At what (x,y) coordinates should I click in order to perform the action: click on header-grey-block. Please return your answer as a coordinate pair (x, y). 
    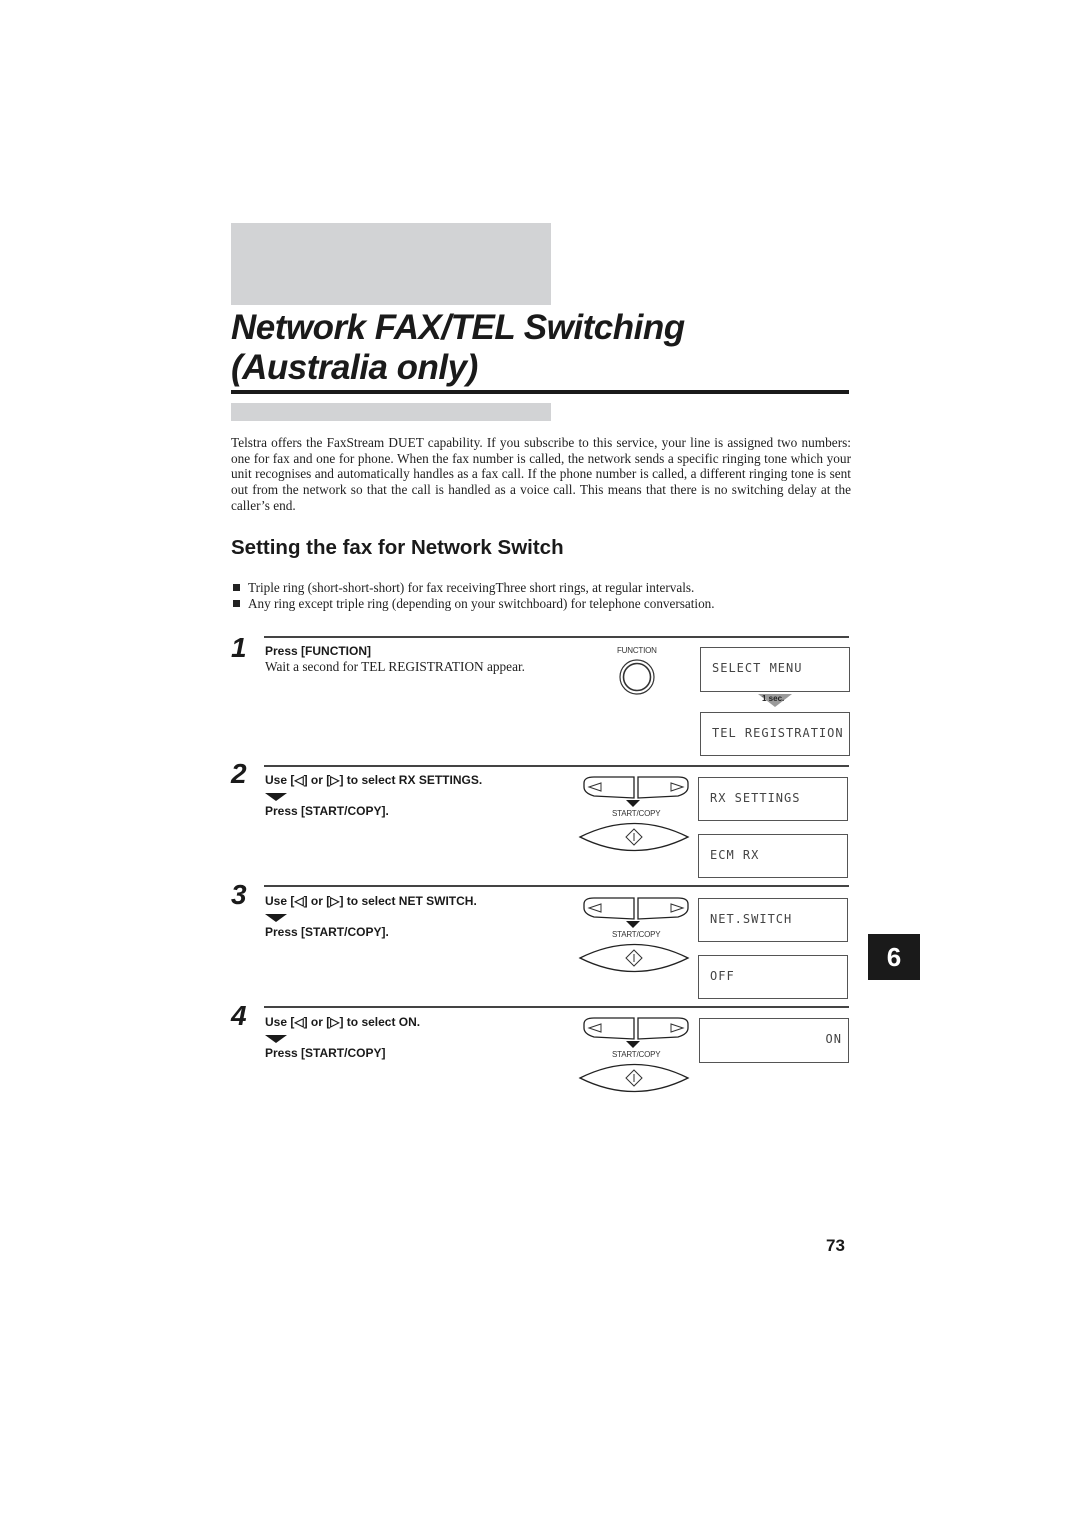
    Looking at the image, I should click on (391, 264).